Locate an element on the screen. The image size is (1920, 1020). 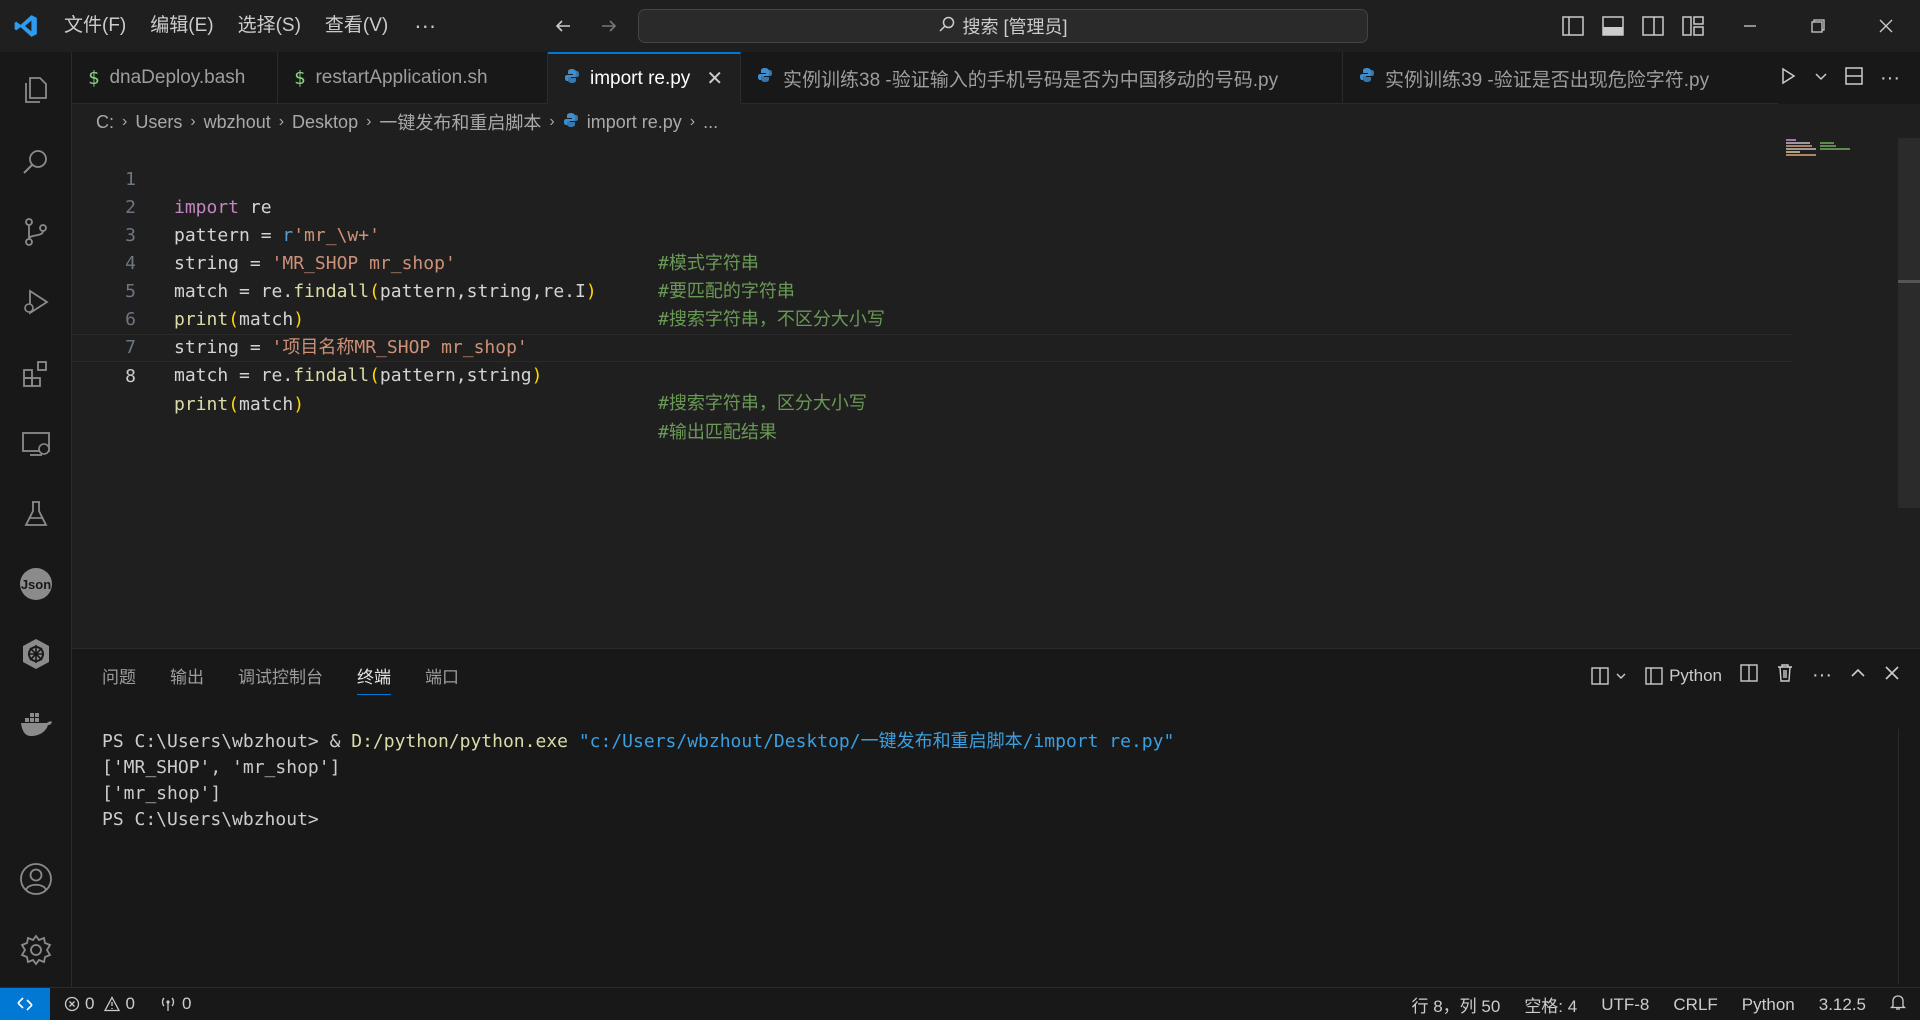
menu-more-button: ··· is located at coordinates (425, 26).